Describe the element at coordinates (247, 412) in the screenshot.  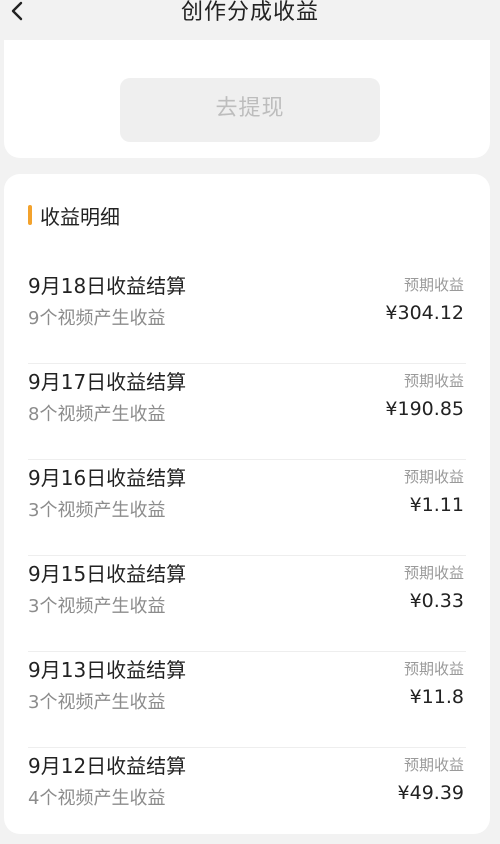
I see `earnings-row: 9月17日收益结算 8个视频产生收益 预期收益 ¥190.85` at that location.